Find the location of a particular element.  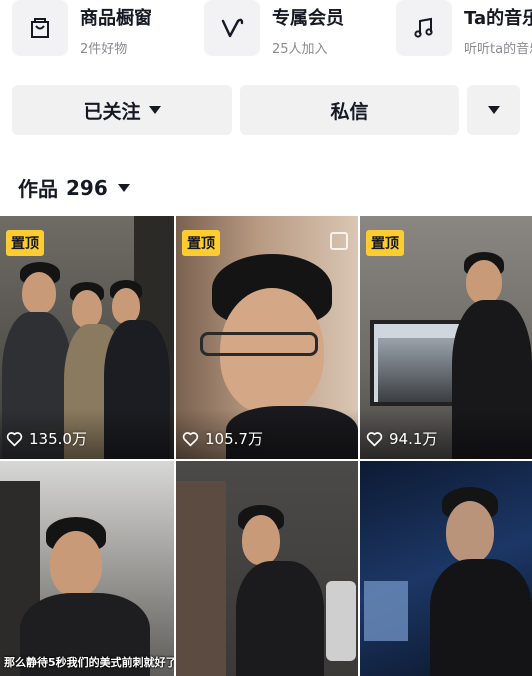

follow-status-button: 已关注 is located at coordinates (122, 110).